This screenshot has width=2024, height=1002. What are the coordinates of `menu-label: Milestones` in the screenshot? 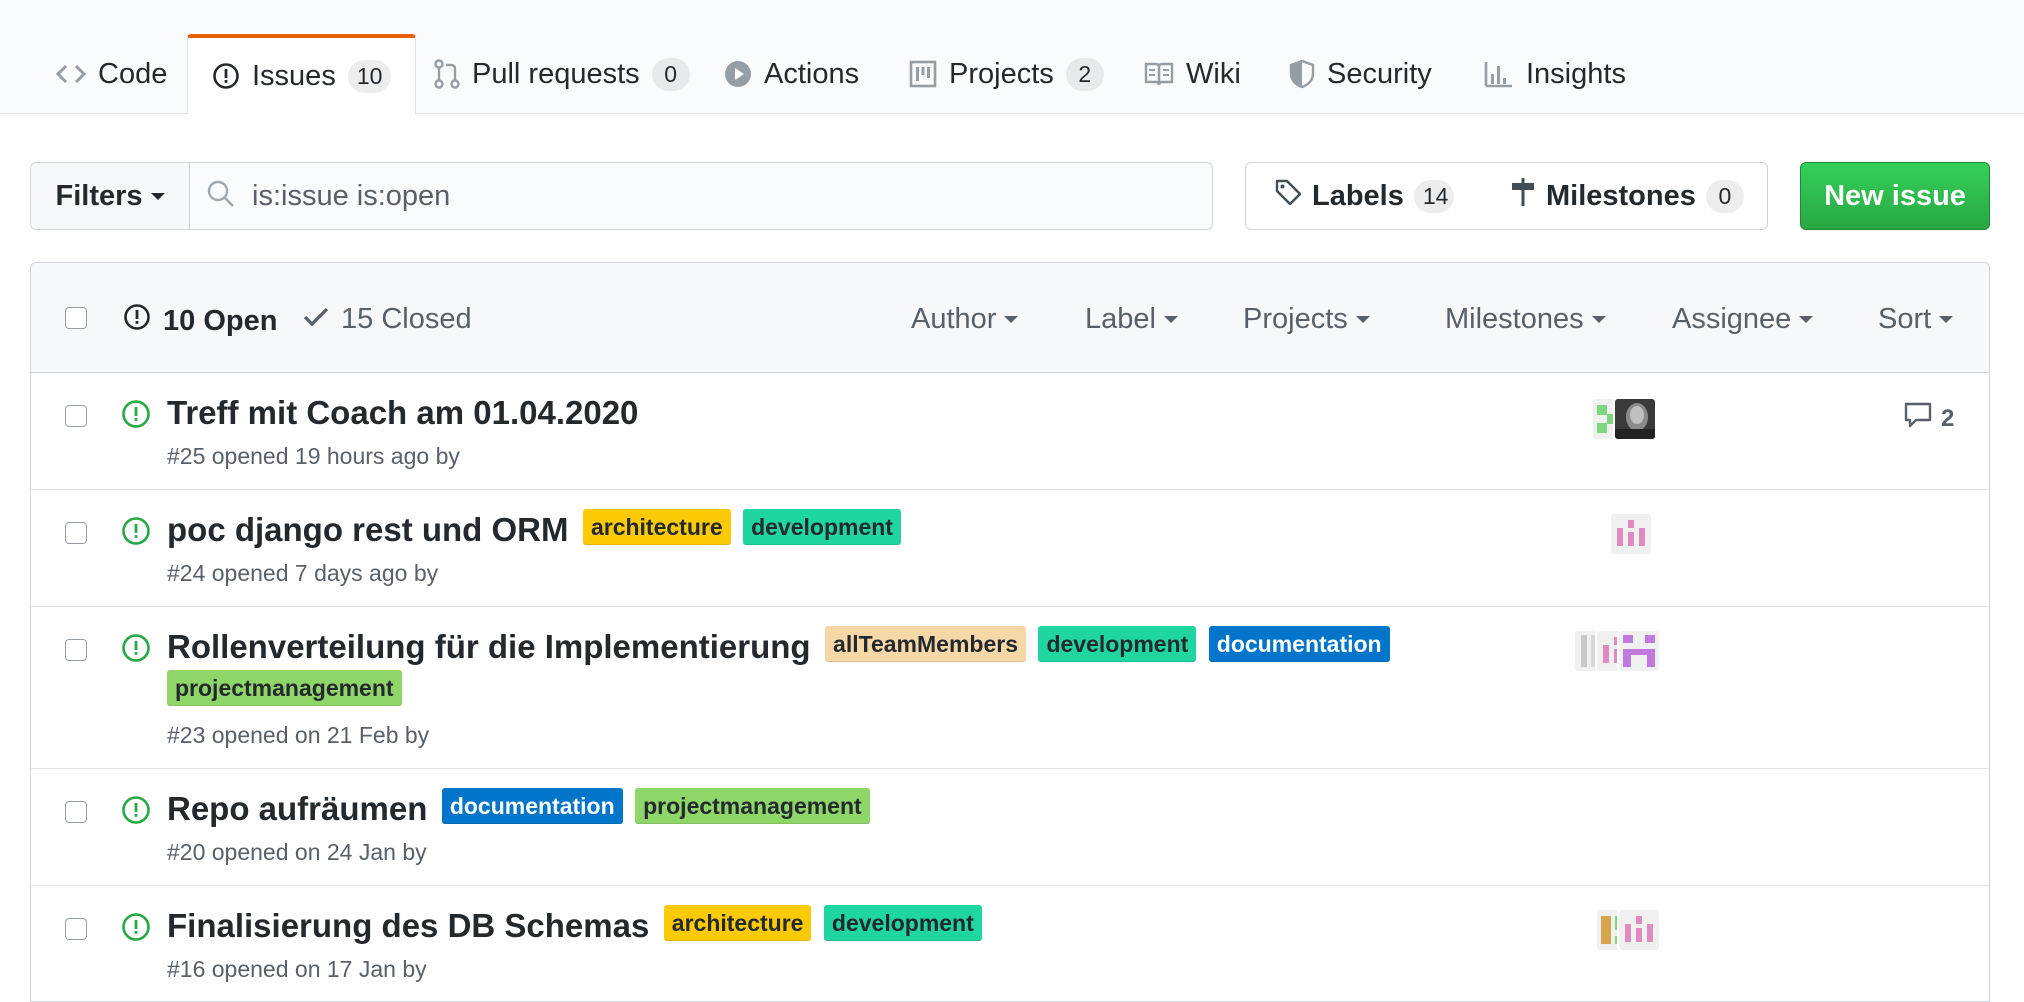 It's located at (1514, 319).